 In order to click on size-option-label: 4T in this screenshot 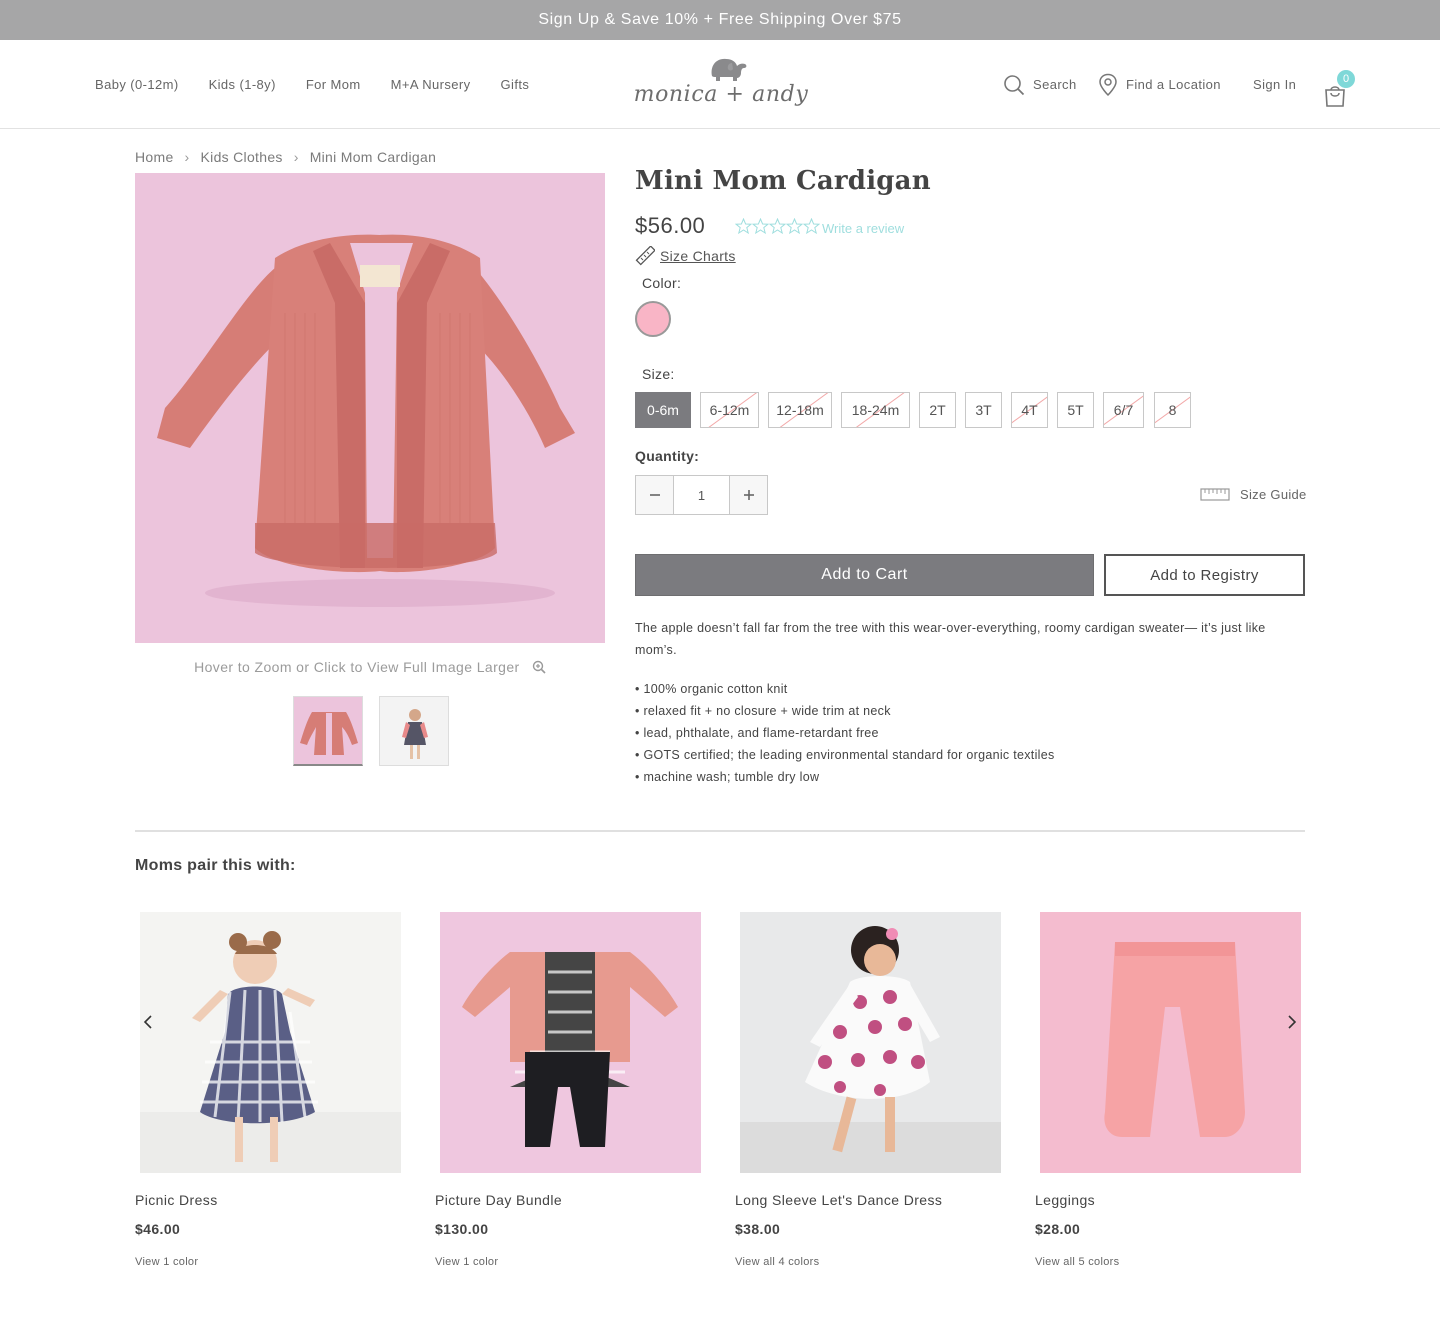, I will do `click(1029, 410)`.